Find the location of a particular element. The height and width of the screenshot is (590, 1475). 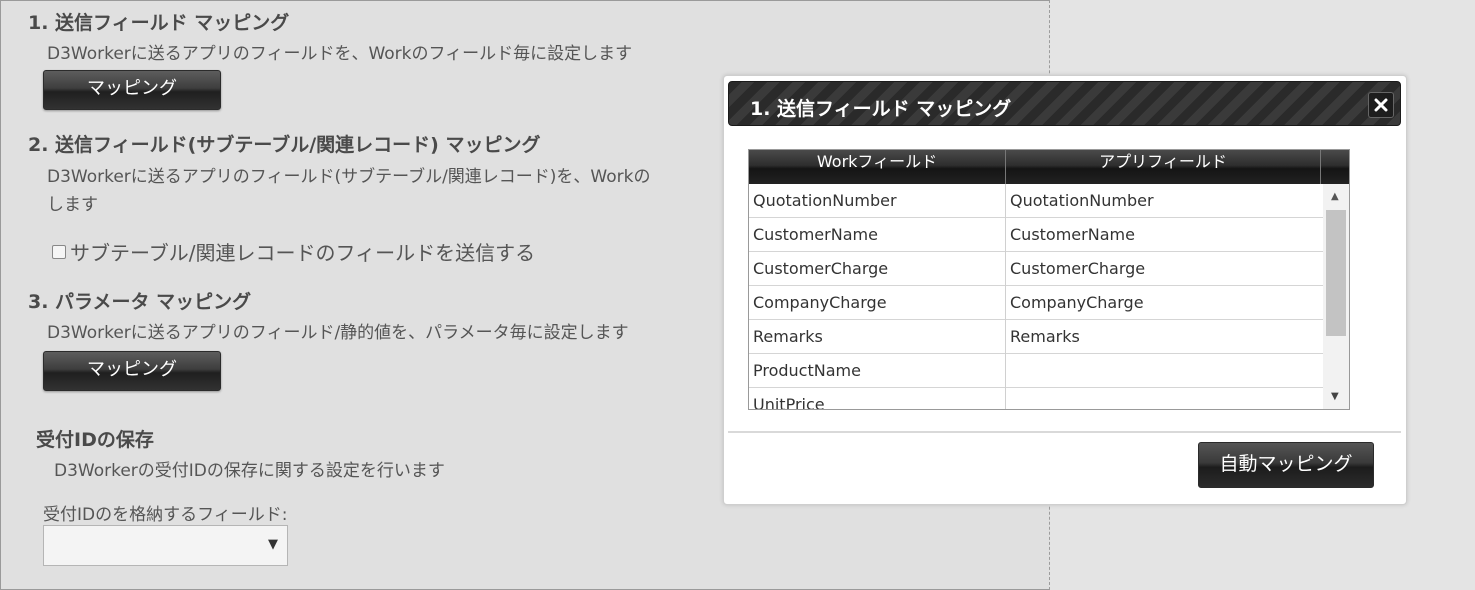

column-header-app-field: アプリフィールド is located at coordinates (1163, 167).